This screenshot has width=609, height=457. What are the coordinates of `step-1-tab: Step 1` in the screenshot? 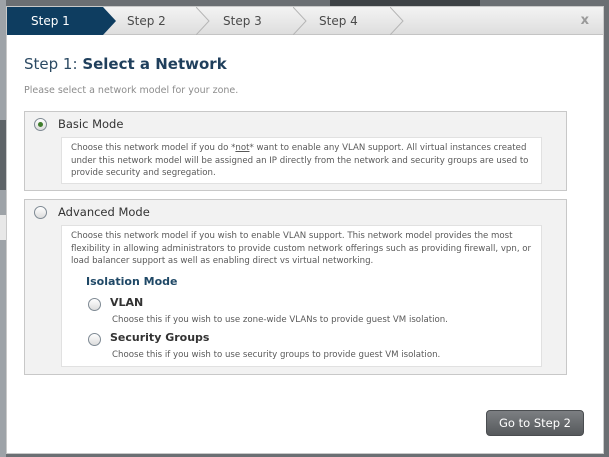 It's located at (55, 21).